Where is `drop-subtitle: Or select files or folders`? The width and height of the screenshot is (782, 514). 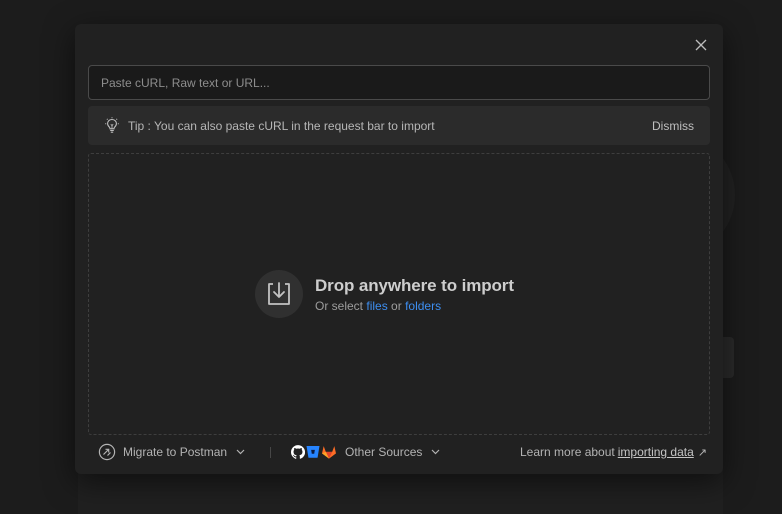
drop-subtitle: Or select files or folders is located at coordinates (414, 306).